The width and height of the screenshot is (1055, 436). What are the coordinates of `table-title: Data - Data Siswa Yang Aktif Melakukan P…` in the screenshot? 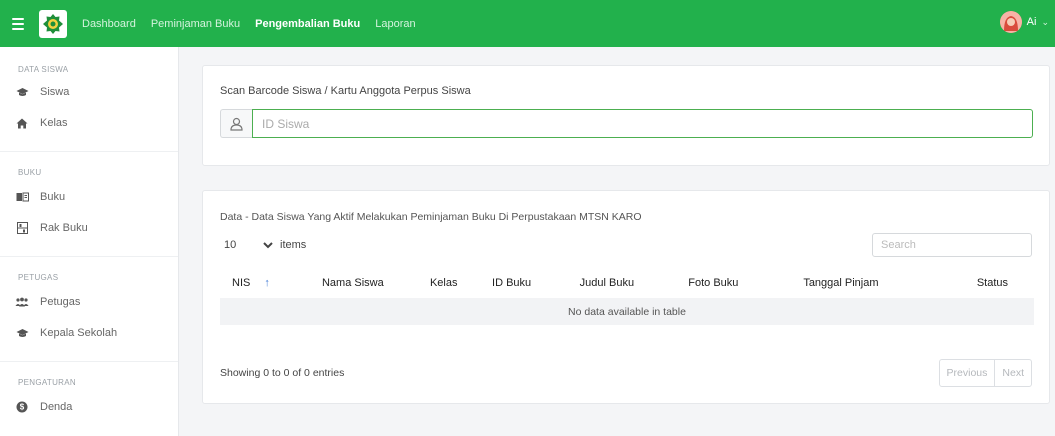 It's located at (431, 217).